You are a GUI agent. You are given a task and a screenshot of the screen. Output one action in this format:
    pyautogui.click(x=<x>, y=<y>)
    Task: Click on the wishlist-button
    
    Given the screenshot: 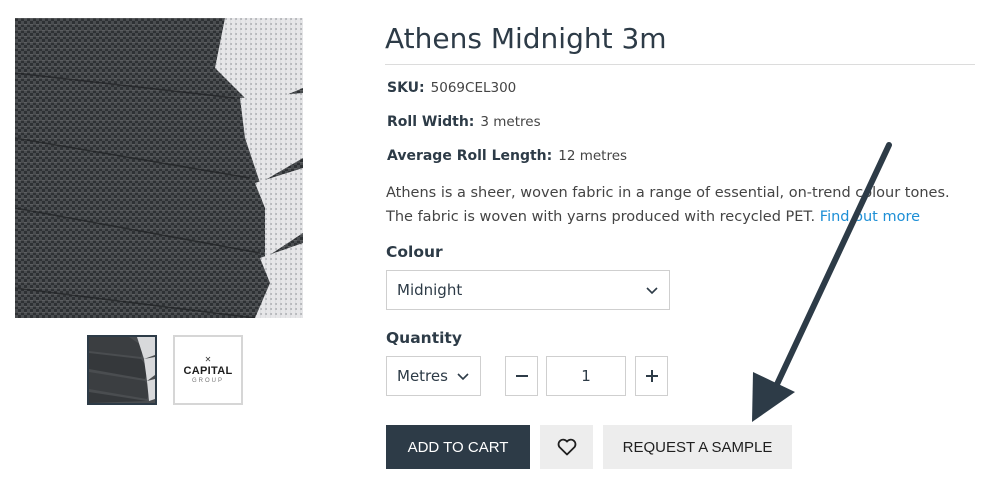 What is the action you would take?
    pyautogui.click(x=566, y=447)
    